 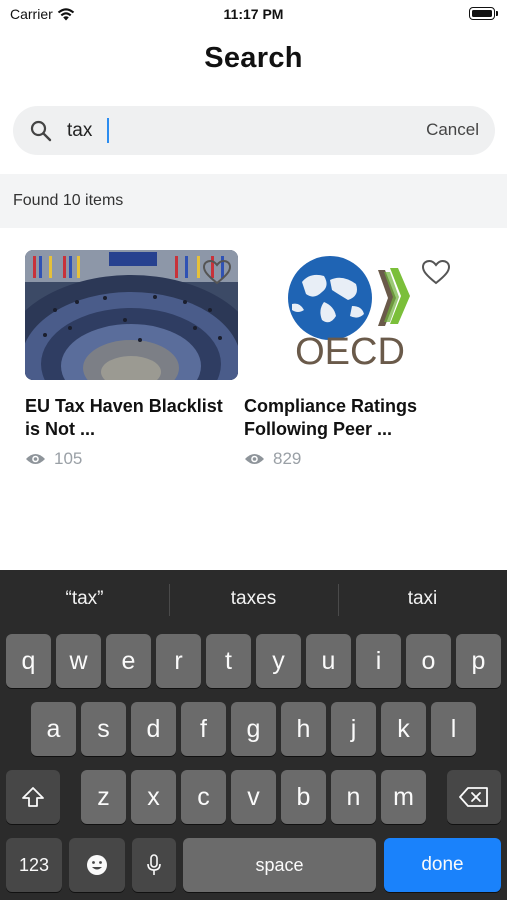 I want to click on key-w: w, so click(x=78, y=661).